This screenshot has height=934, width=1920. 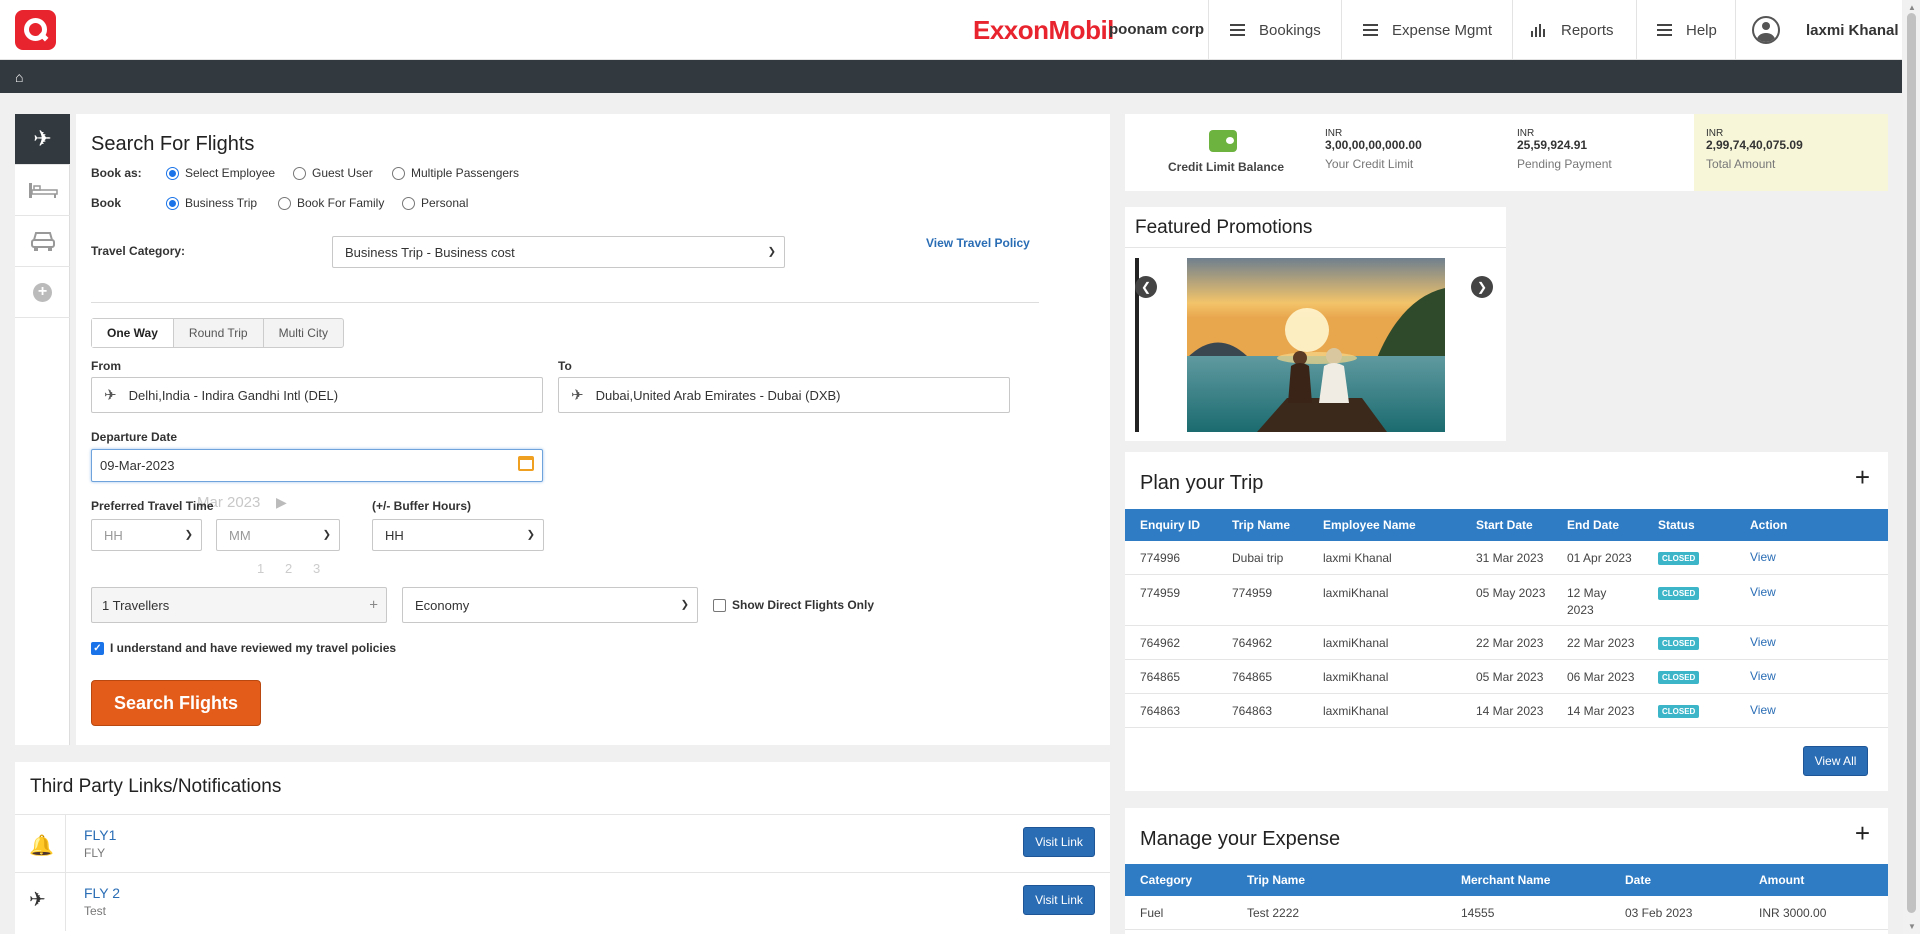 I want to click on from-field: ✈ Delhi,India - Indira Gandhi Intl (DEL), so click(x=317, y=395).